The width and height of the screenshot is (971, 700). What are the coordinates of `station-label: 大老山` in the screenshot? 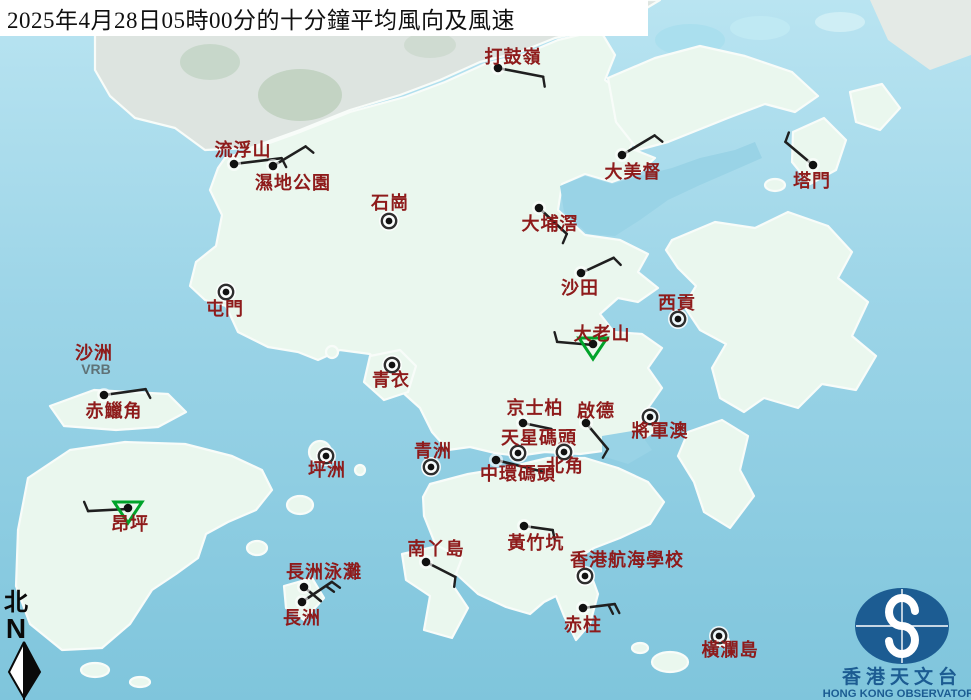 It's located at (602, 333).